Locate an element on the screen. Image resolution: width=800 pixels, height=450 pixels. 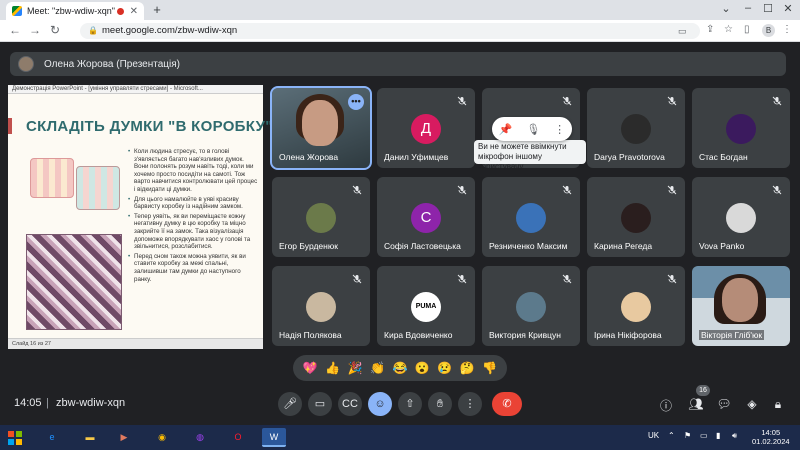
activities-icon: ◈ is located at coordinates (752, 404).